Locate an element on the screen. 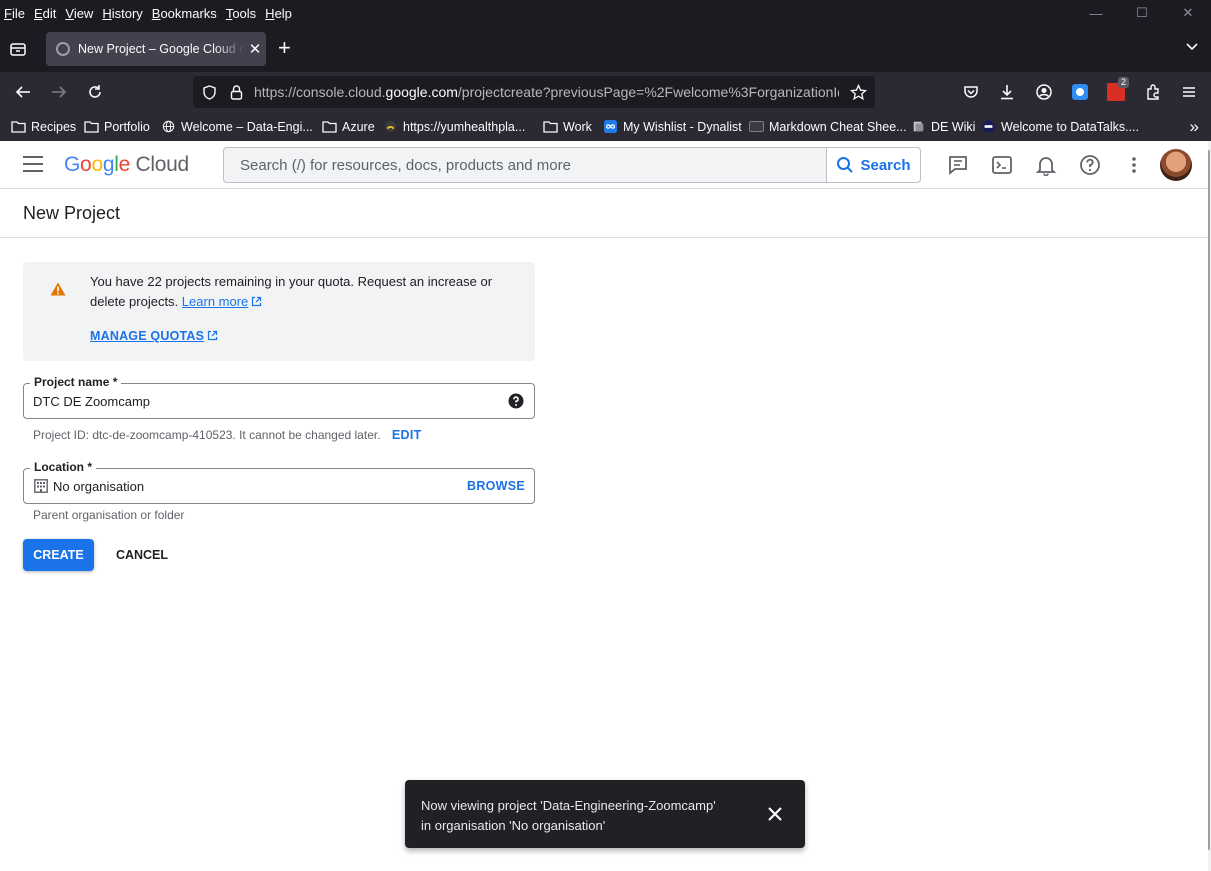  download-icon is located at coordinates (1007, 92).